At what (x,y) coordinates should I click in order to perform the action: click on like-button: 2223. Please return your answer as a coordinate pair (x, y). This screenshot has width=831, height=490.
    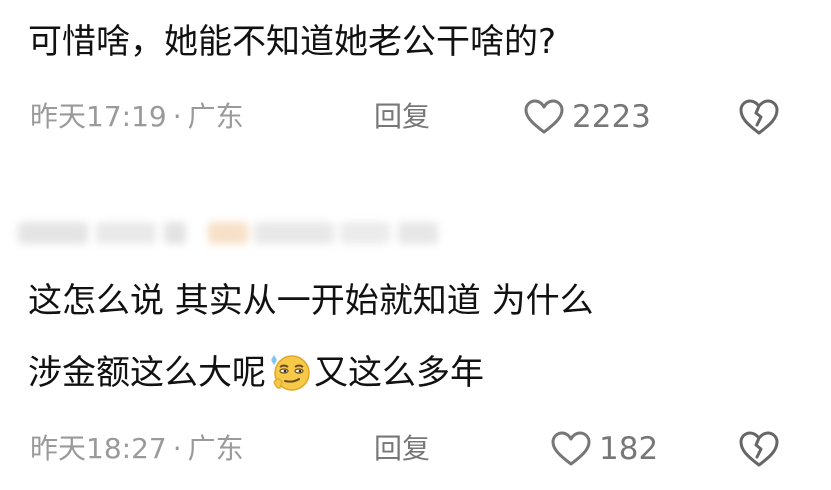
    Looking at the image, I should click on (587, 117).